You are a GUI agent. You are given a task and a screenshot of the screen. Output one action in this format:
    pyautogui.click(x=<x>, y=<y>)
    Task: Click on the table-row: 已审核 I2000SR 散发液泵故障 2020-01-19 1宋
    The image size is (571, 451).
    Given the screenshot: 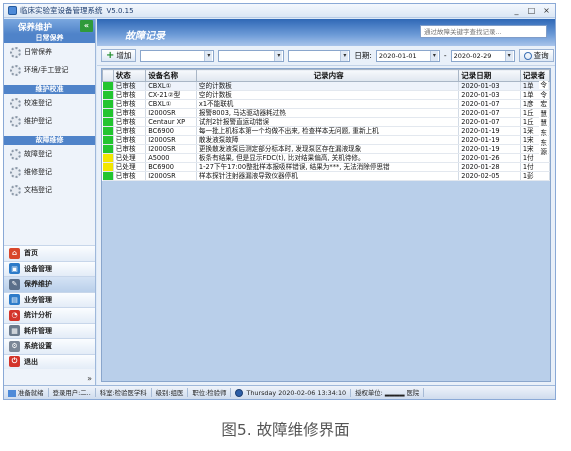 What is the action you would take?
    pyautogui.click(x=326, y=140)
    